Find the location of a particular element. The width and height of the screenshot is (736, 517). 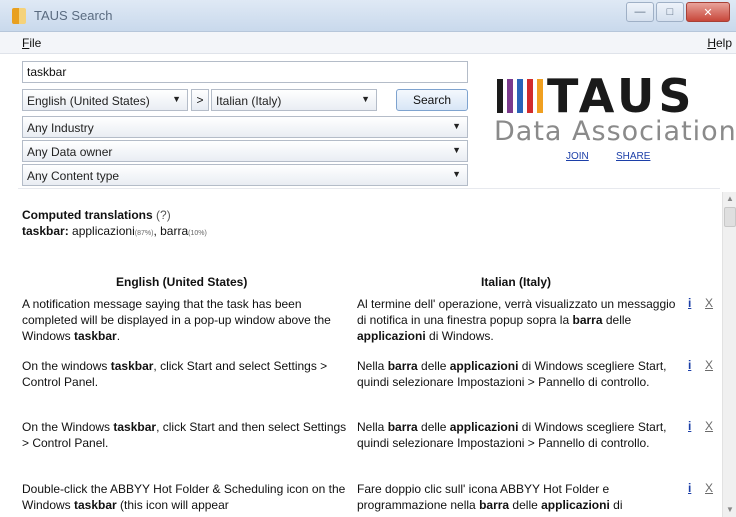

logo-bars-icon is located at coordinates (520, 96).